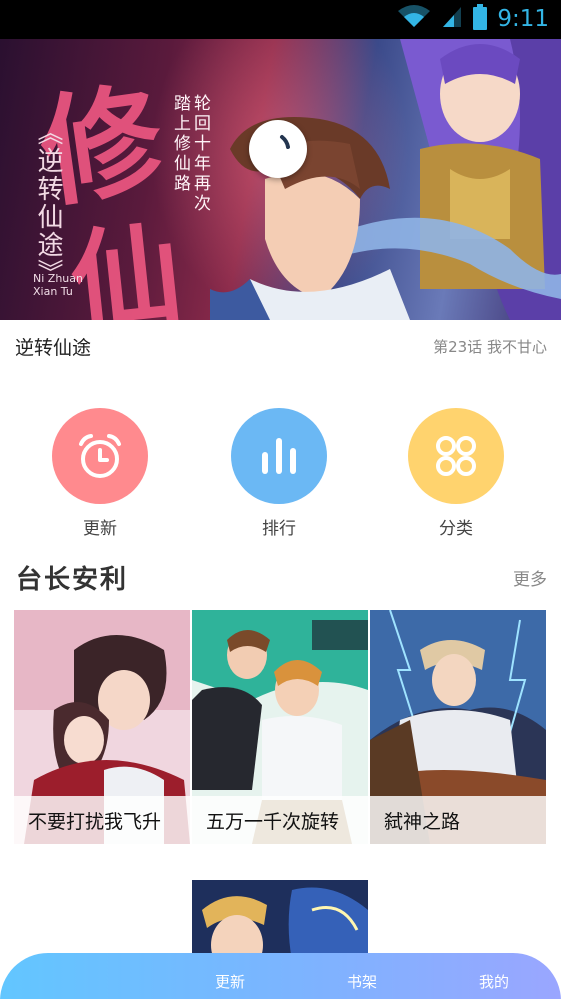 The height and width of the screenshot is (999, 561). Describe the element at coordinates (279, 529) in the screenshot. I see `quick-nav-label-ranking: 排行` at that location.